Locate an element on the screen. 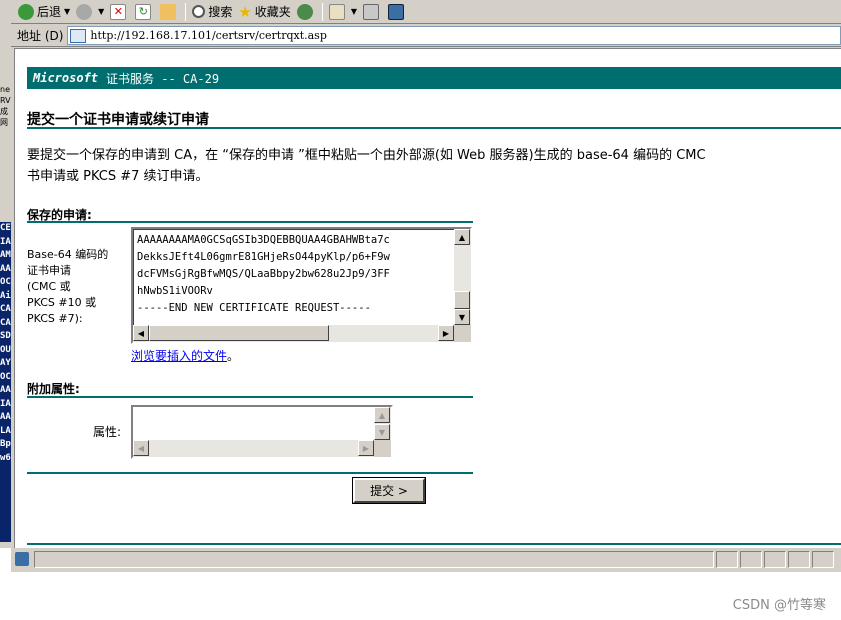 The width and height of the screenshot is (841, 620). watermark-text: CSDN @竹等寒 is located at coordinates (779, 605).